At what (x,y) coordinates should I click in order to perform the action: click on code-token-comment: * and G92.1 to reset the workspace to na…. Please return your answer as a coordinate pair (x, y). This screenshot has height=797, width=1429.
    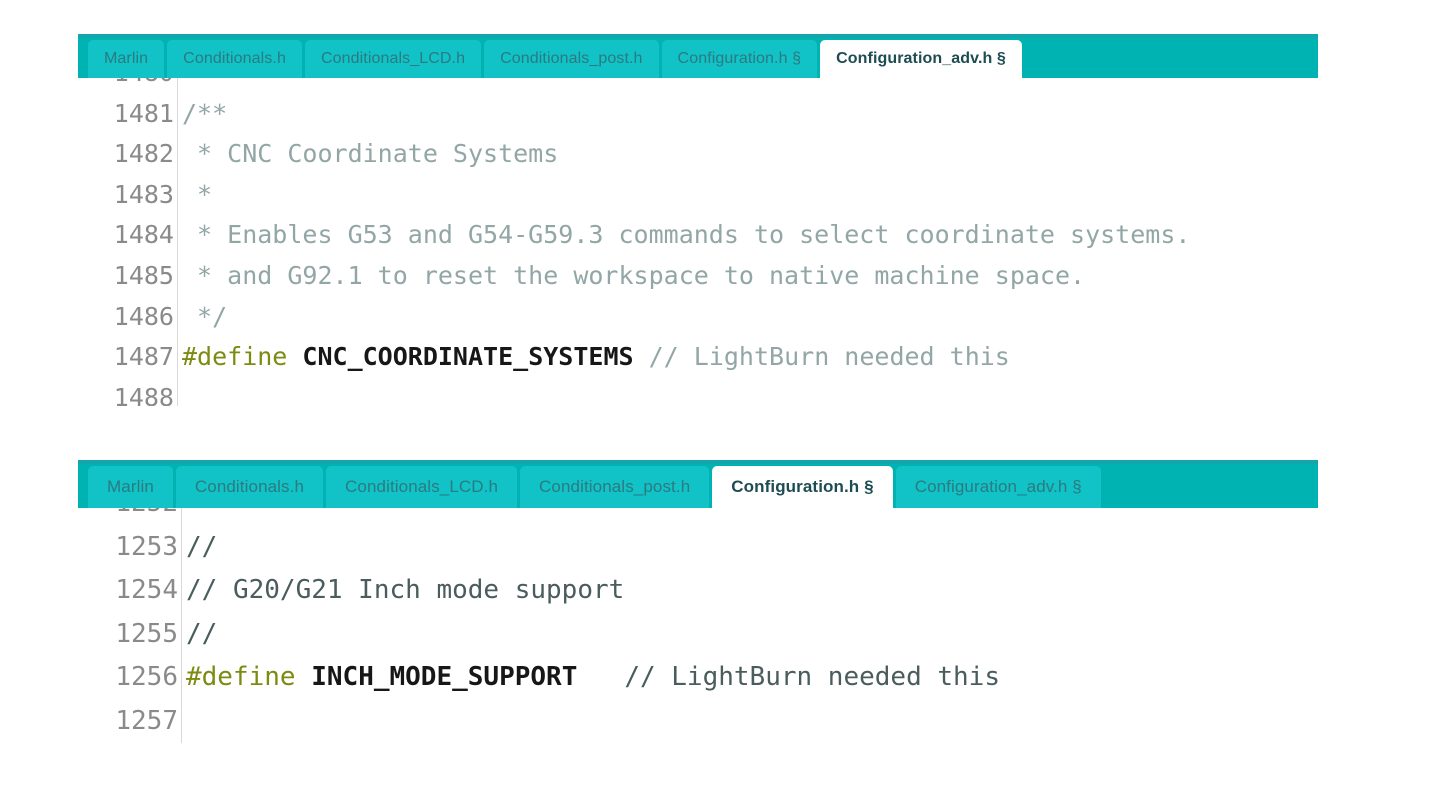
    Looking at the image, I should click on (634, 275).